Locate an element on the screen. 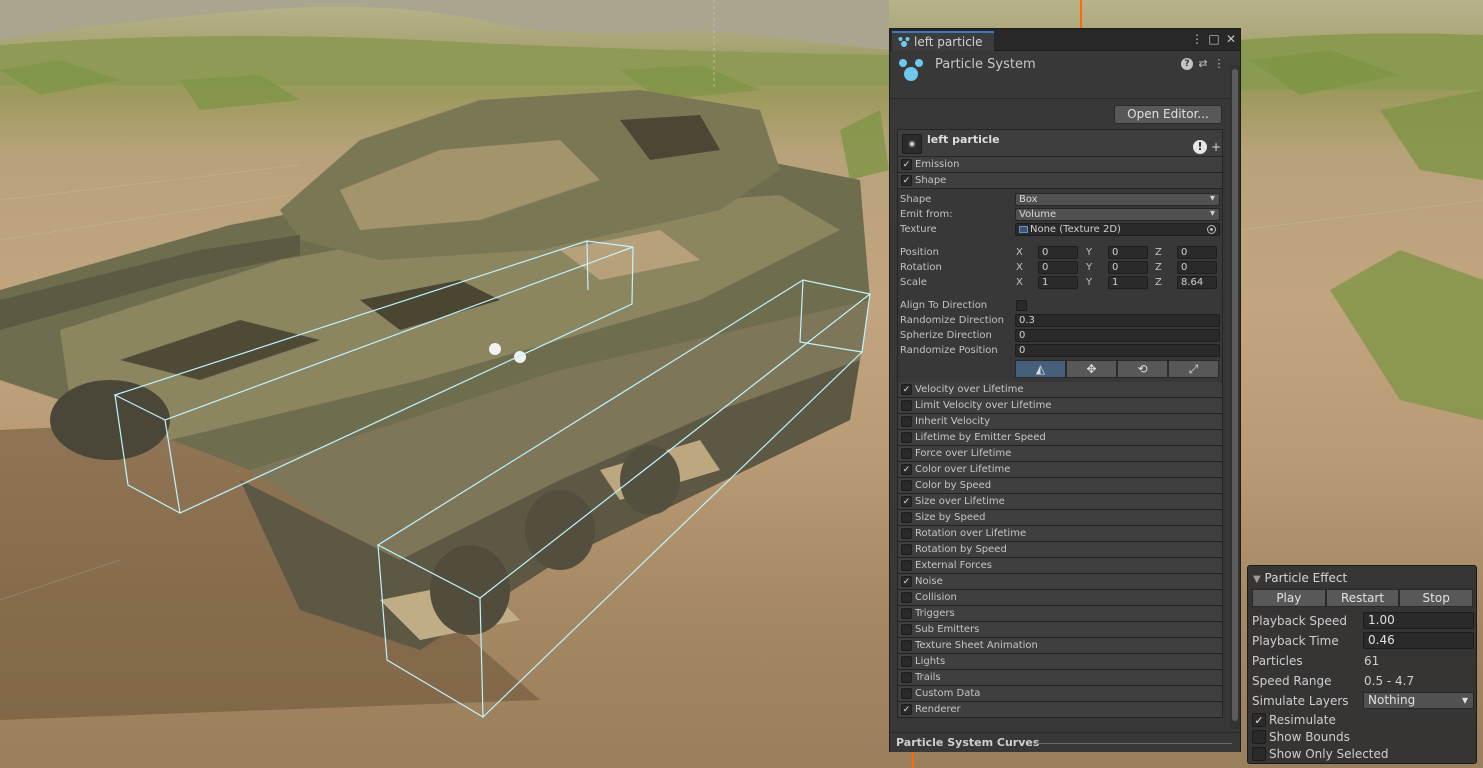  tab-left-particle: left particle is located at coordinates (943, 41).